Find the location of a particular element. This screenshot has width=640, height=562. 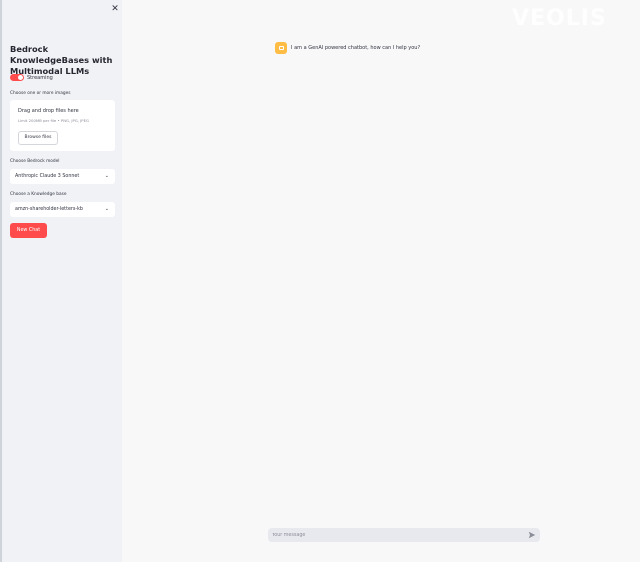

streaming-toggle-row: Streaming is located at coordinates (31, 77).